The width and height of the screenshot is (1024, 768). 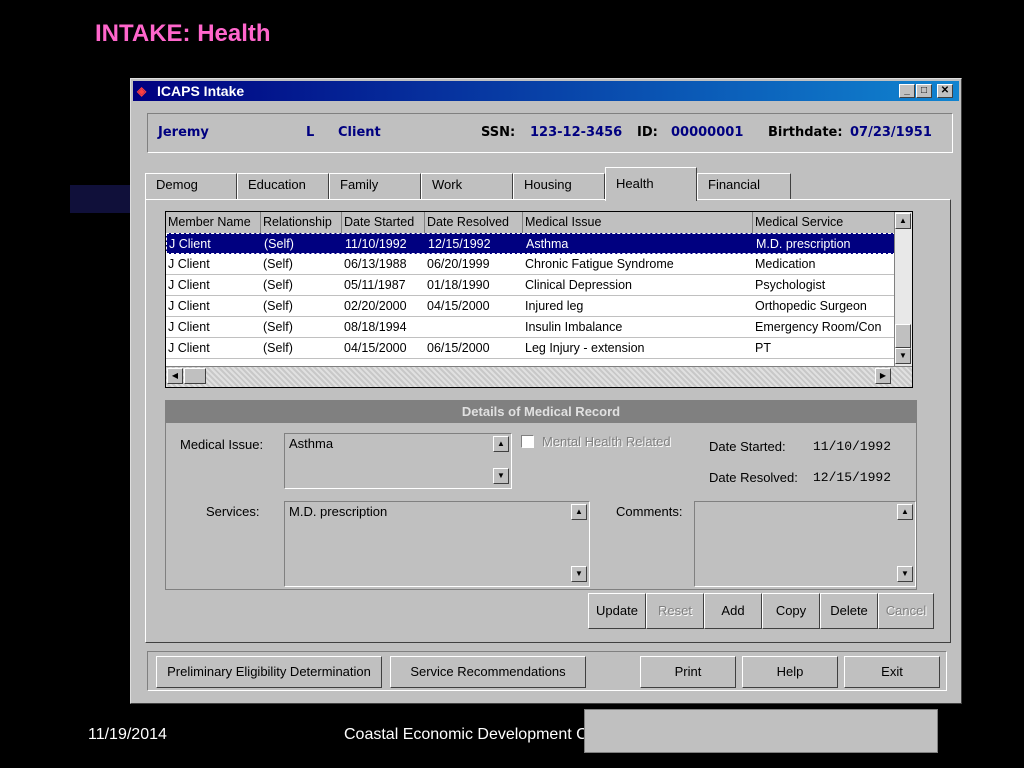 What do you see at coordinates (585, 348) in the screenshot?
I see `cell-issue: Leg Injury - extension` at bounding box center [585, 348].